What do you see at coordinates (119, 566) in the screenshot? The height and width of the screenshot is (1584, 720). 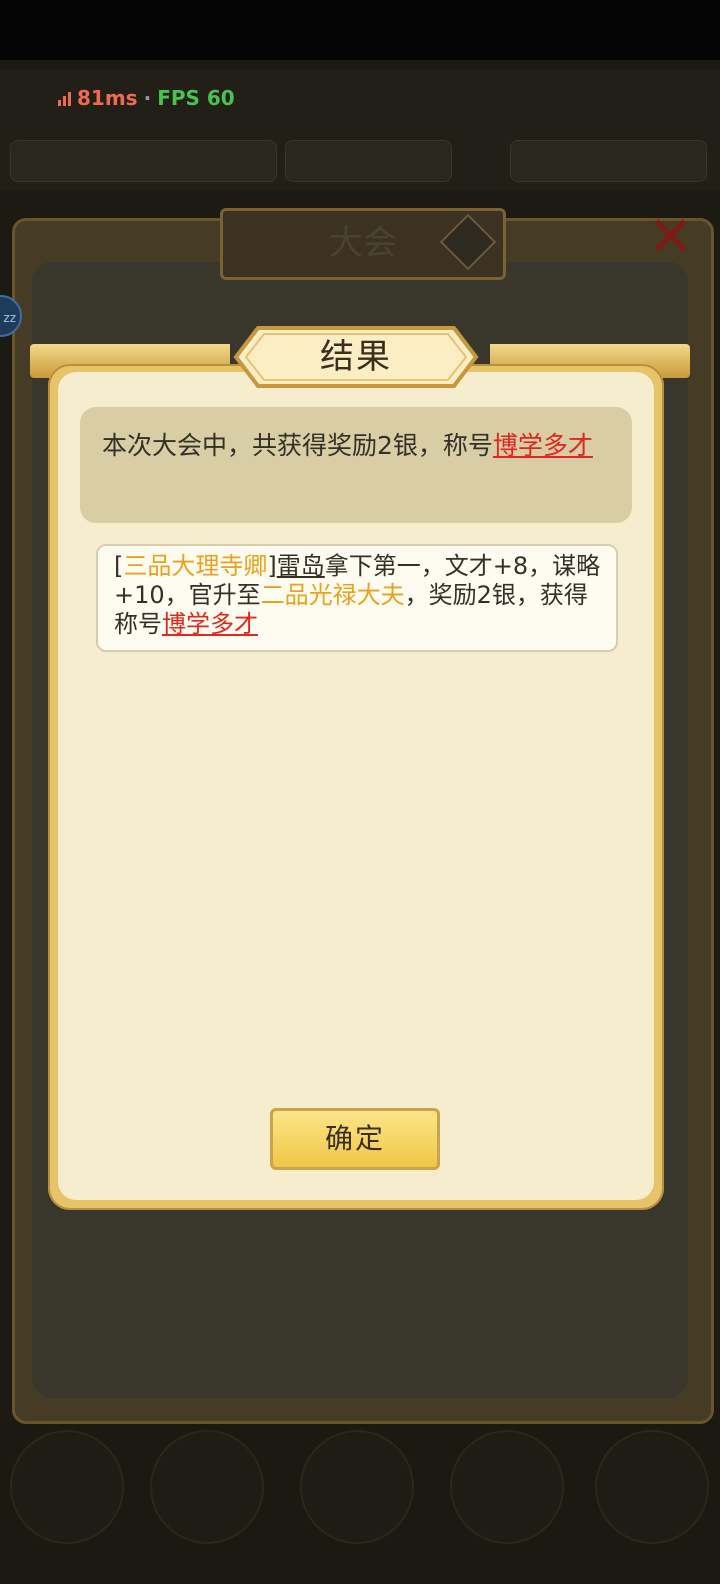 I see `bracket-open: [` at bounding box center [119, 566].